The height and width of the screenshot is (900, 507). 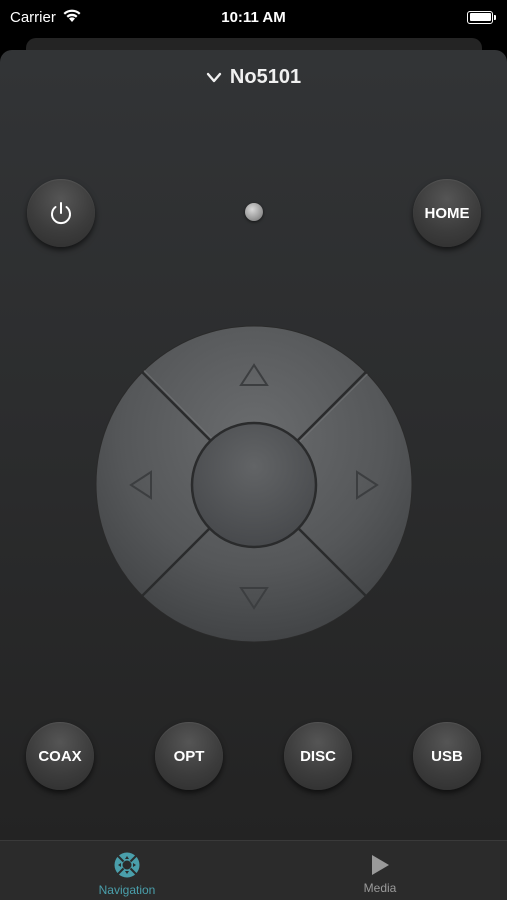 I want to click on tab-media: Media, so click(x=380, y=870).